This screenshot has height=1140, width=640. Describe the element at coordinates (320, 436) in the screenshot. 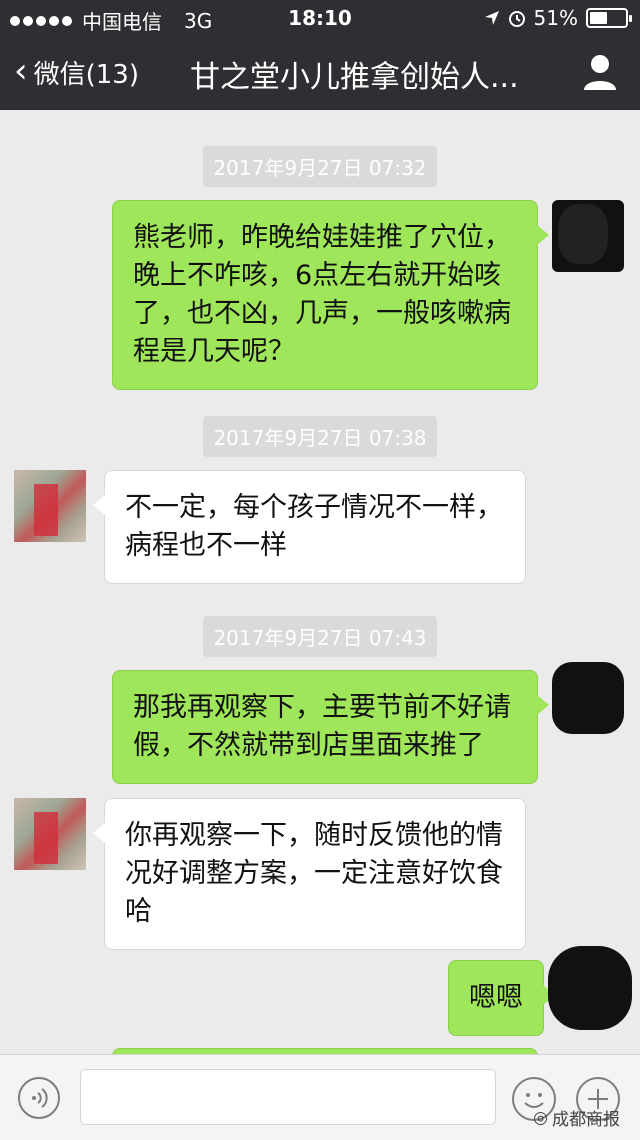

I see `timestamp: 2017年9月27日 07:38` at that location.